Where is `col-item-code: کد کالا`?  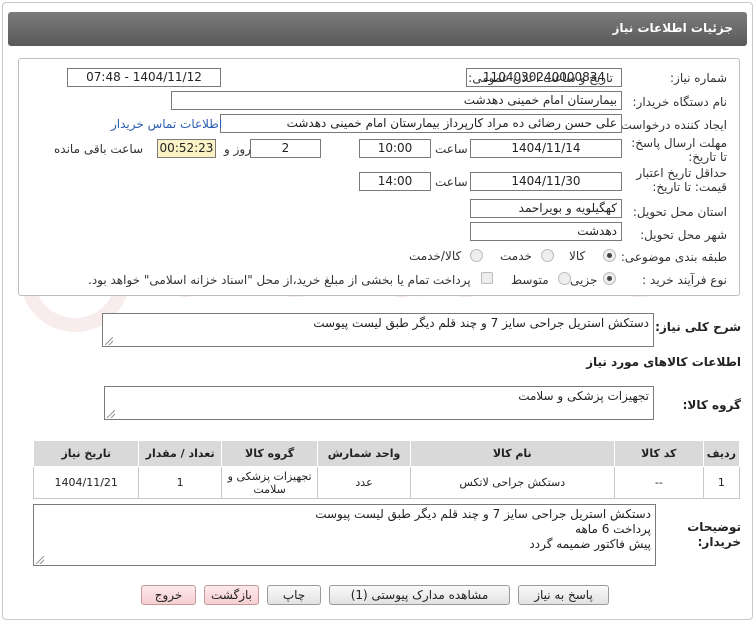 col-item-code: کد کالا is located at coordinates (658, 453).